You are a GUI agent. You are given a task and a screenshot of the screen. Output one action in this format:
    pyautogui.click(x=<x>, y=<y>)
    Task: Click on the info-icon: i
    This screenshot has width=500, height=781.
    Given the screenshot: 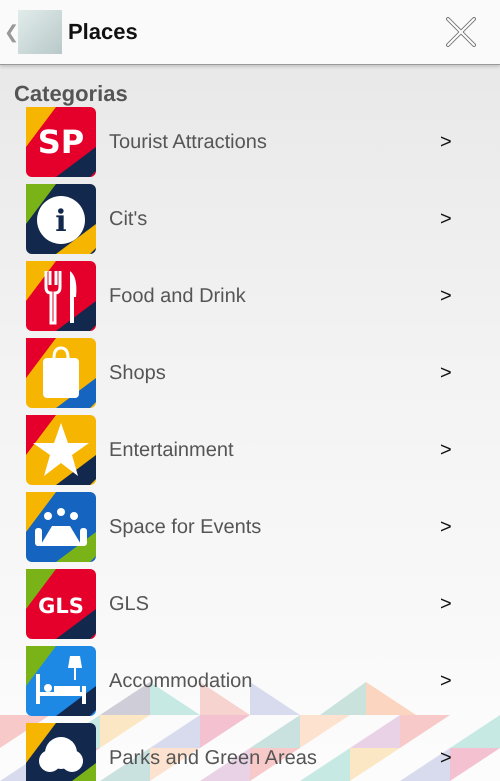 What is the action you would take?
    pyautogui.click(x=61, y=219)
    